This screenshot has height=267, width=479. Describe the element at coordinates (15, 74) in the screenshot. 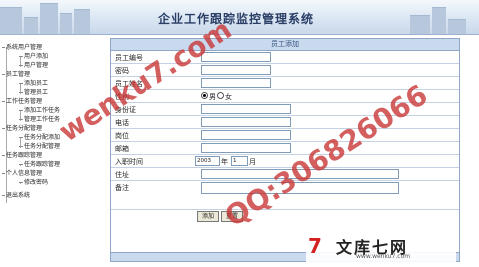

I see `sidebar-group-employees: 员工管理` at that location.